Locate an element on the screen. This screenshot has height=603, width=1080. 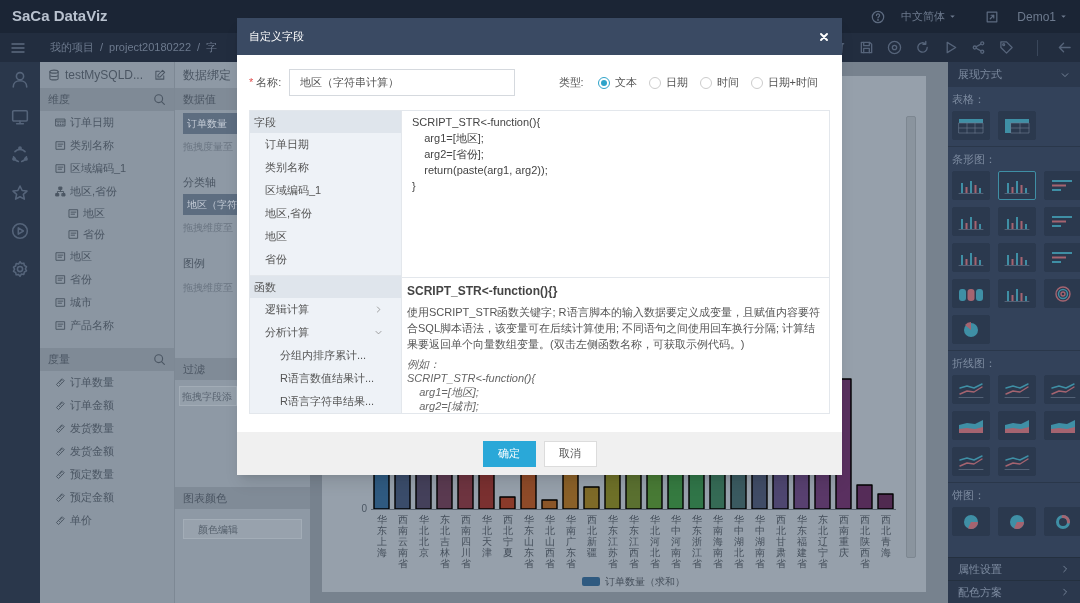
confirm-button: 确定 is located at coordinates (509, 453).